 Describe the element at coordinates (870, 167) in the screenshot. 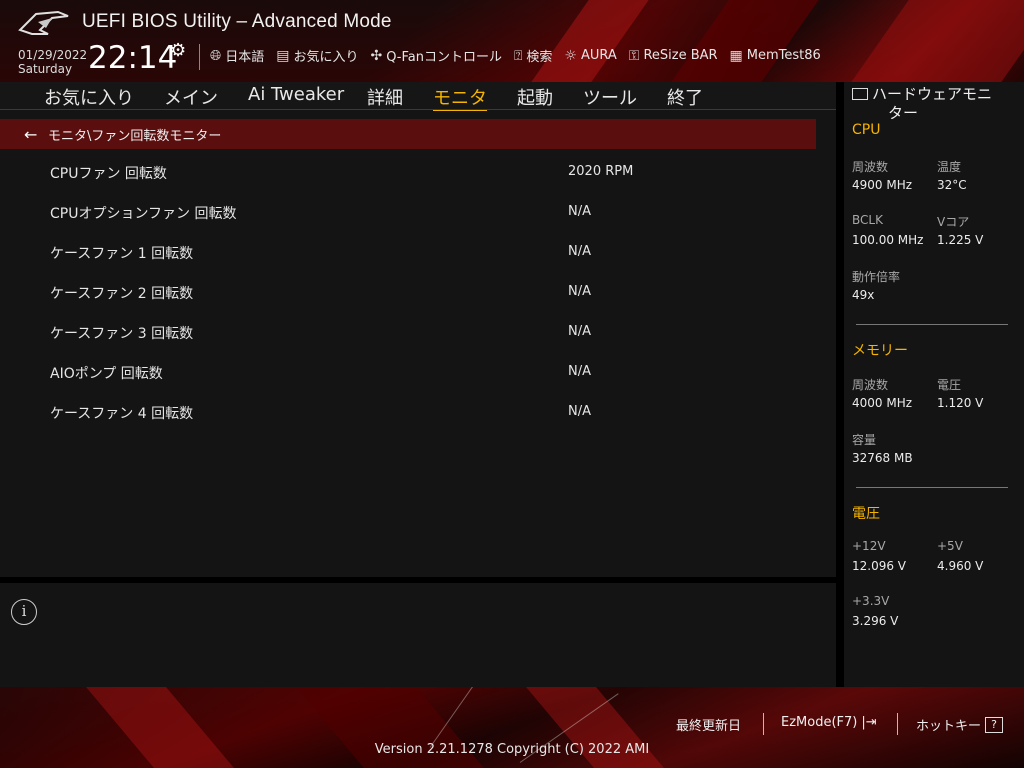

I see `cpu-freq-label: 周波数` at that location.